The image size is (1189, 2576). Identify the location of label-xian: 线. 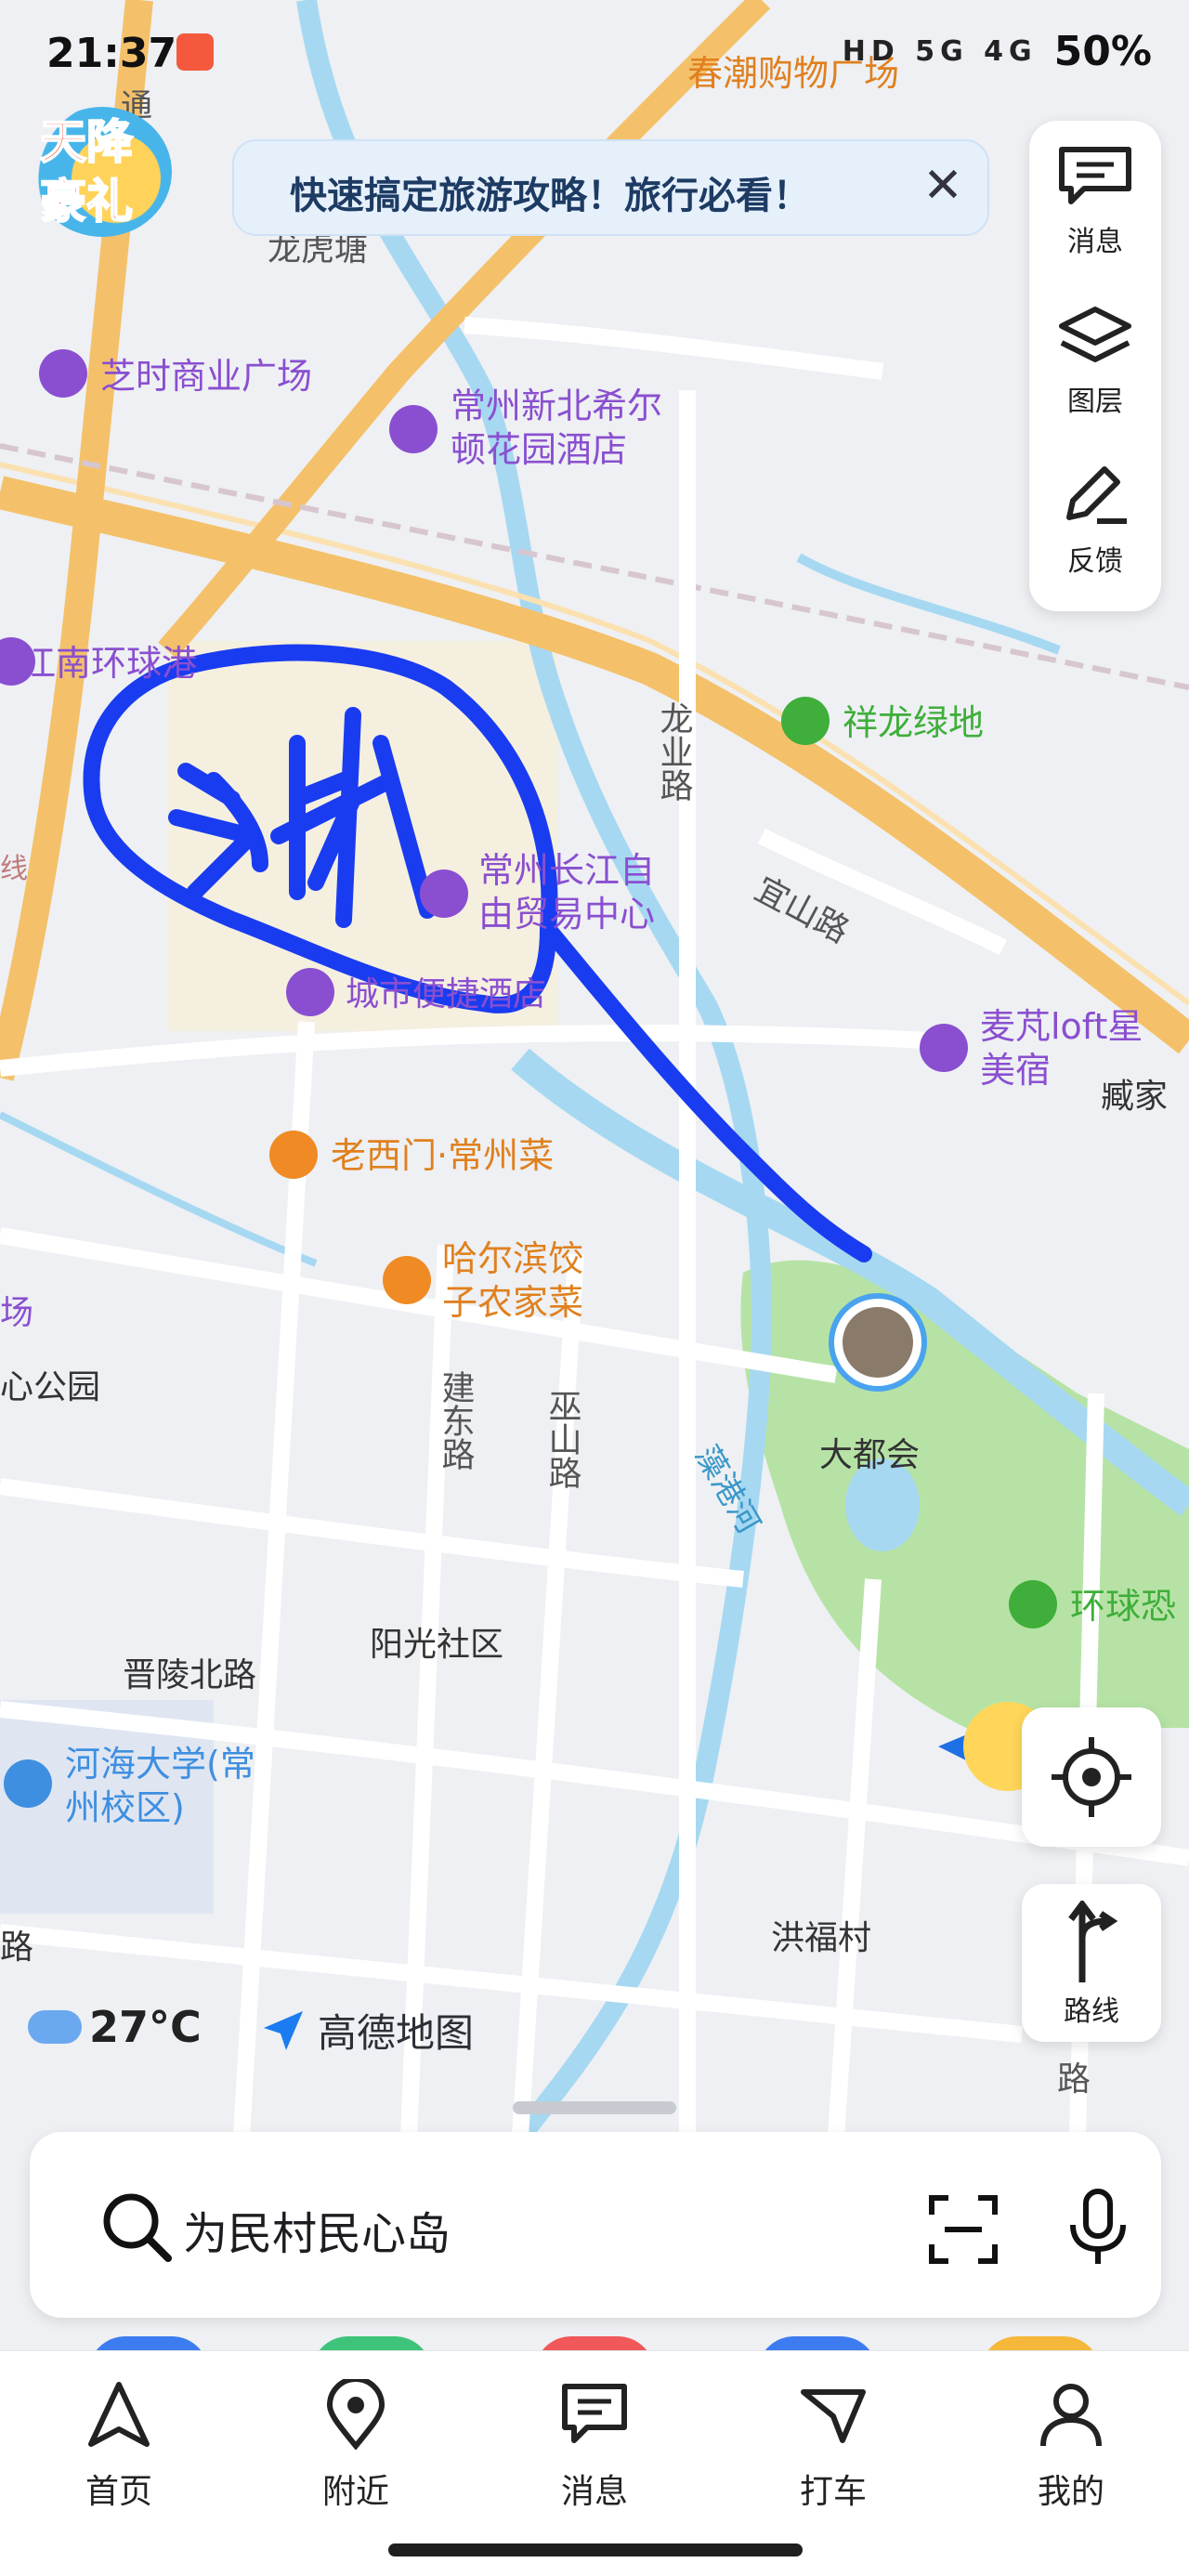
(14, 869).